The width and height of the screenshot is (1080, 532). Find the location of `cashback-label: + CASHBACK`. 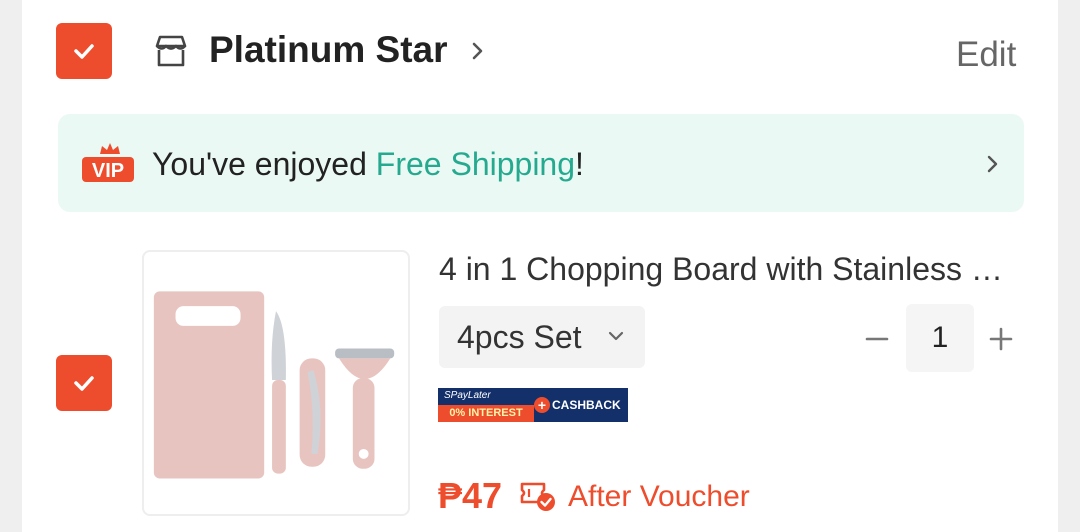

cashback-label: + CASHBACK is located at coordinates (581, 405).